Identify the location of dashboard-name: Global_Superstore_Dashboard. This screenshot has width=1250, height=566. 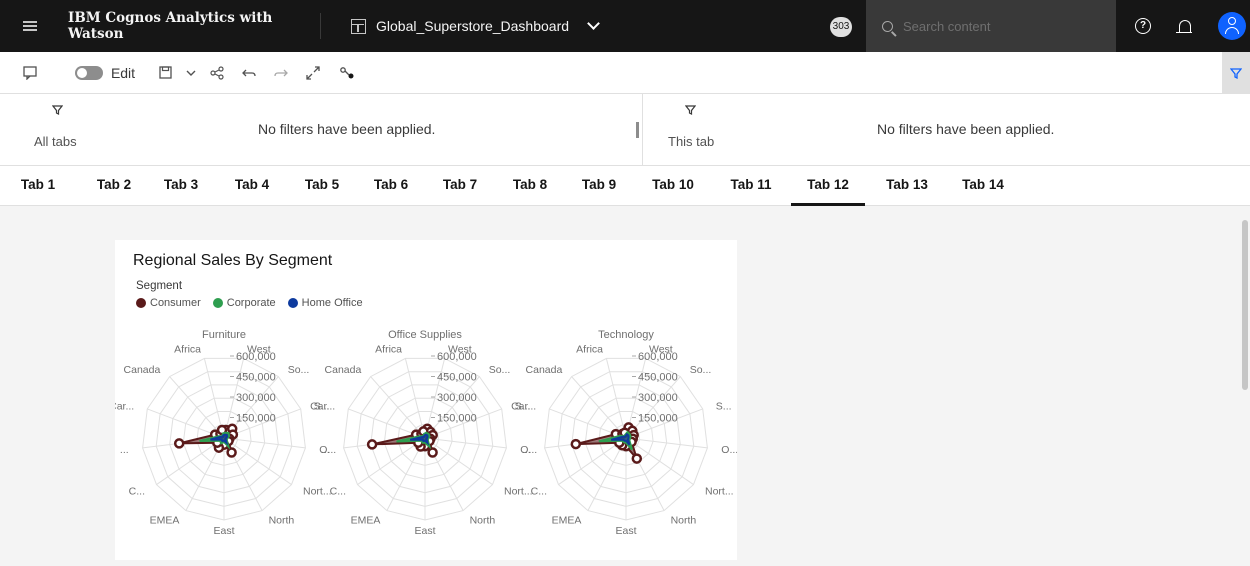
(473, 26).